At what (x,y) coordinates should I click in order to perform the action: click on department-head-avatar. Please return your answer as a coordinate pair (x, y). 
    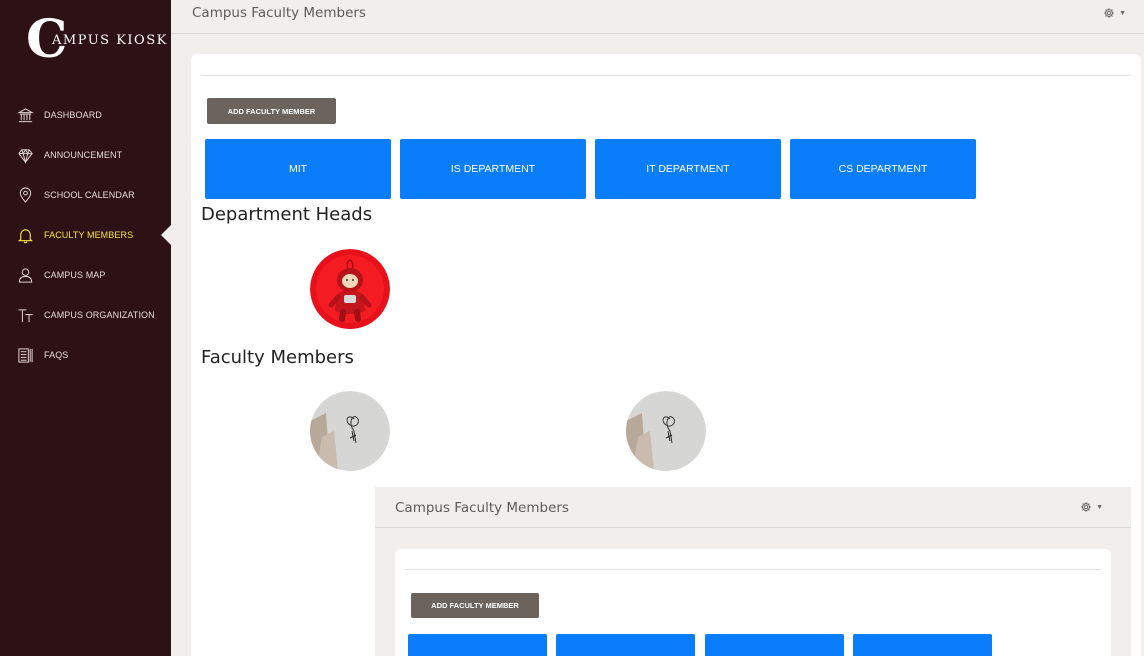
    Looking at the image, I should click on (350, 289).